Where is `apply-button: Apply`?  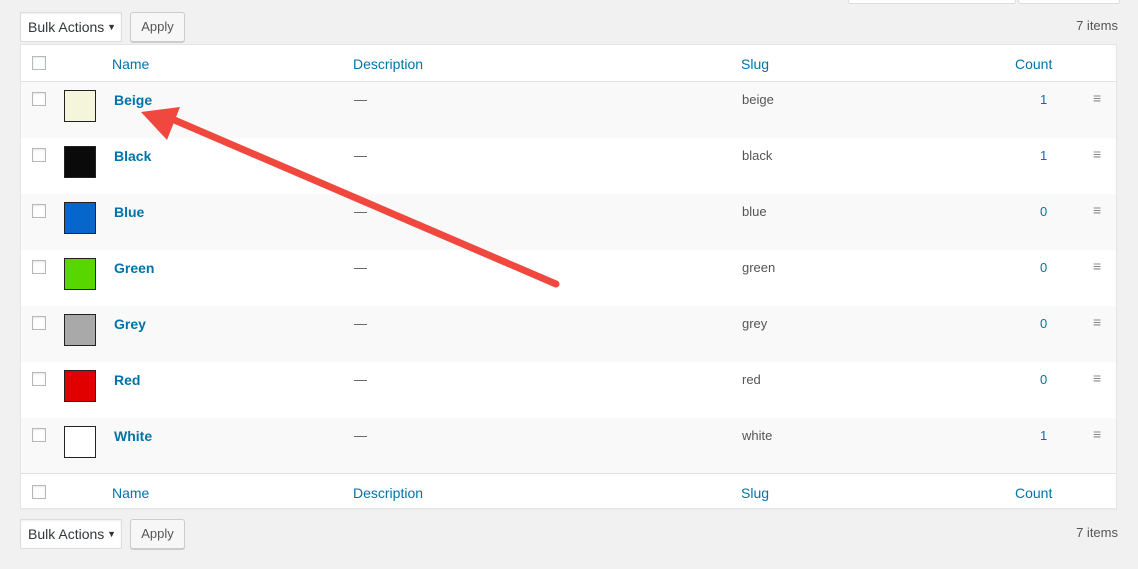
apply-button: Apply is located at coordinates (157, 27).